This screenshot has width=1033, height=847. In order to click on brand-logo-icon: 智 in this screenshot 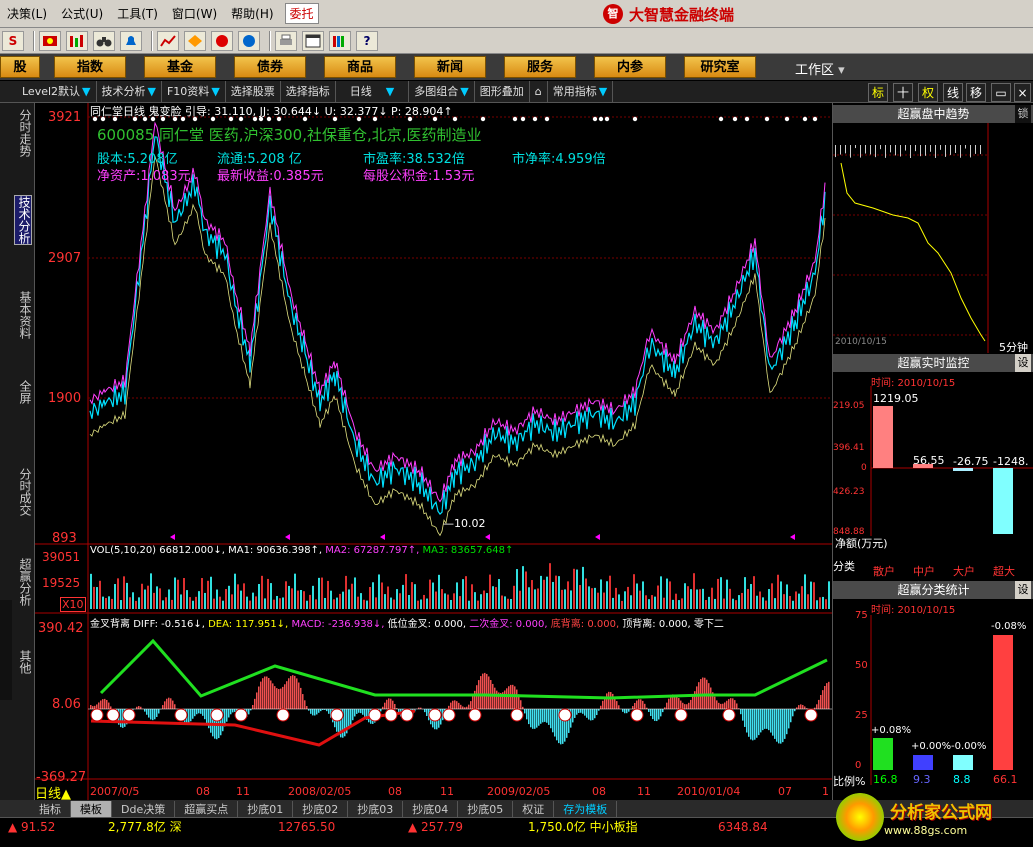, I will do `click(613, 14)`.